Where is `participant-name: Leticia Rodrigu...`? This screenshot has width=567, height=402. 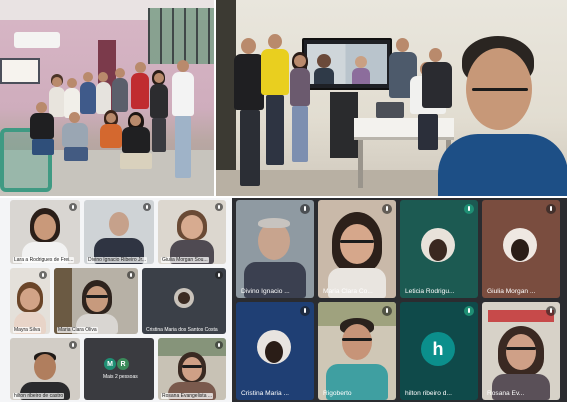 participant-name: Leticia Rodrigu... is located at coordinates (430, 291).